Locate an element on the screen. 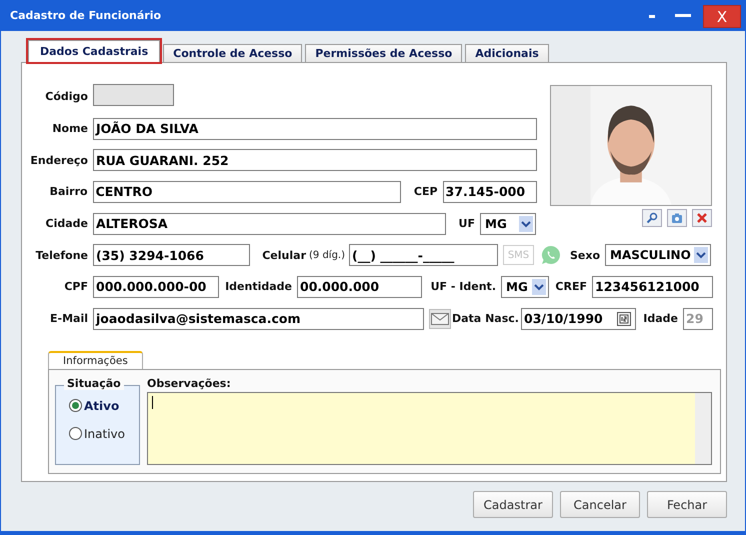  delete-button is located at coordinates (702, 218).